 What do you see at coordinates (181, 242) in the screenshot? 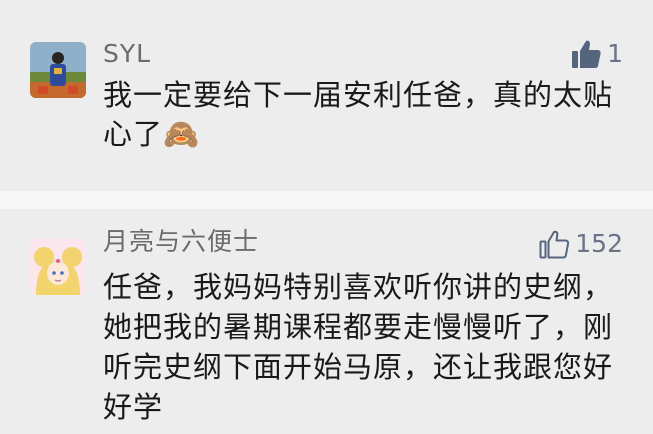
I see `username: 月亮与六便士` at bounding box center [181, 242].